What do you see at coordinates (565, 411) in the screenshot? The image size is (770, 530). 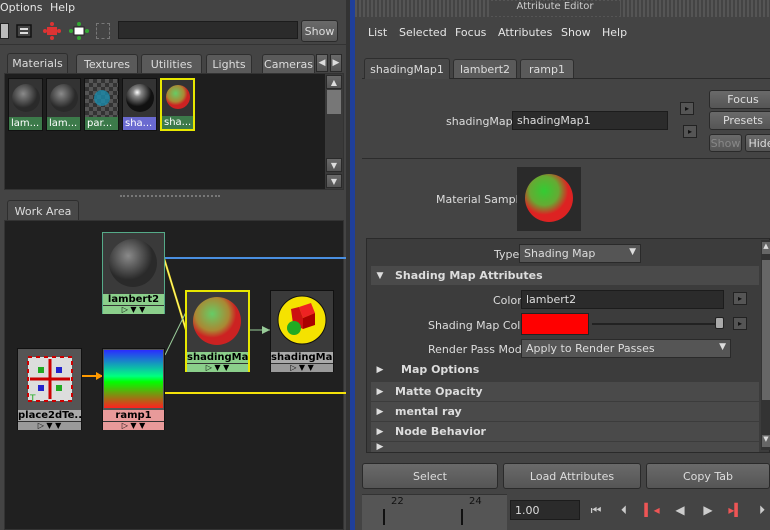 I see `section-mental-ray: ▶ mental ray` at bounding box center [565, 411].